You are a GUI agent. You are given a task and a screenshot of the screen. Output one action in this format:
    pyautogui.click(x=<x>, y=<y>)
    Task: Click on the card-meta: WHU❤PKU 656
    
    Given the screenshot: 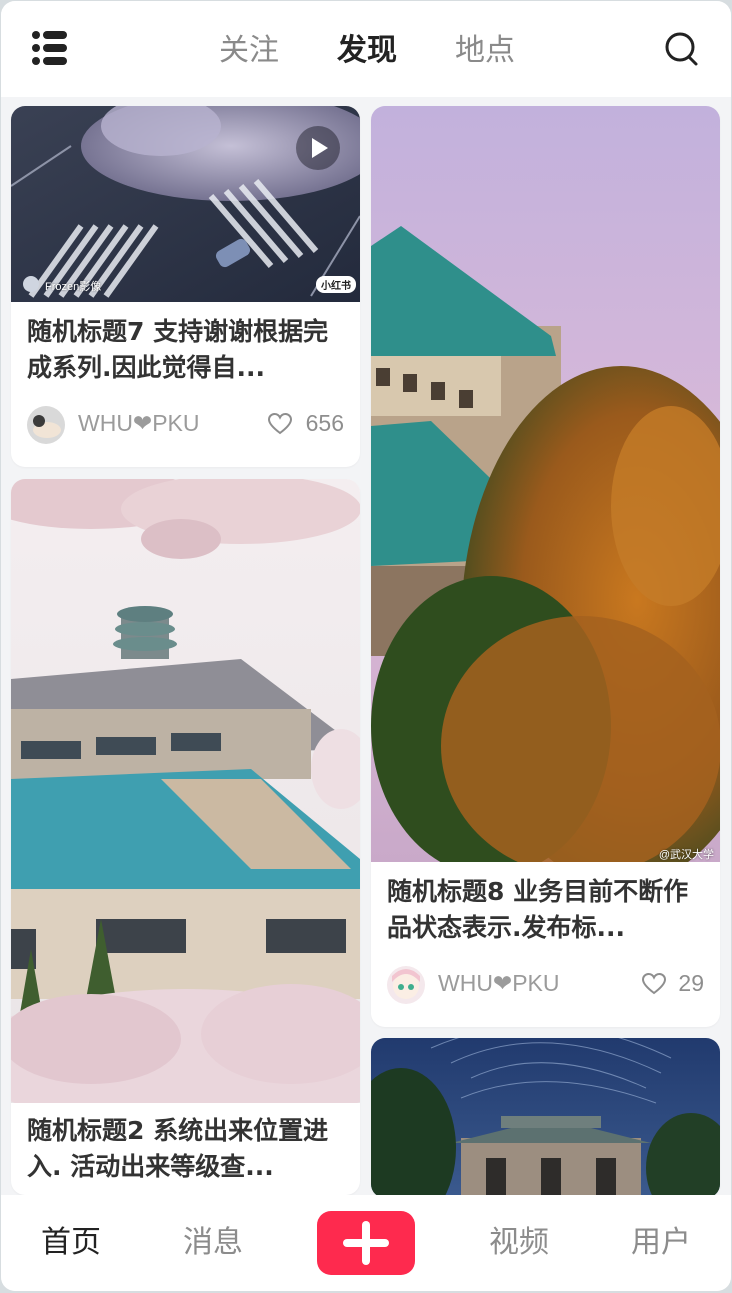 What is the action you would take?
    pyautogui.click(x=185, y=426)
    